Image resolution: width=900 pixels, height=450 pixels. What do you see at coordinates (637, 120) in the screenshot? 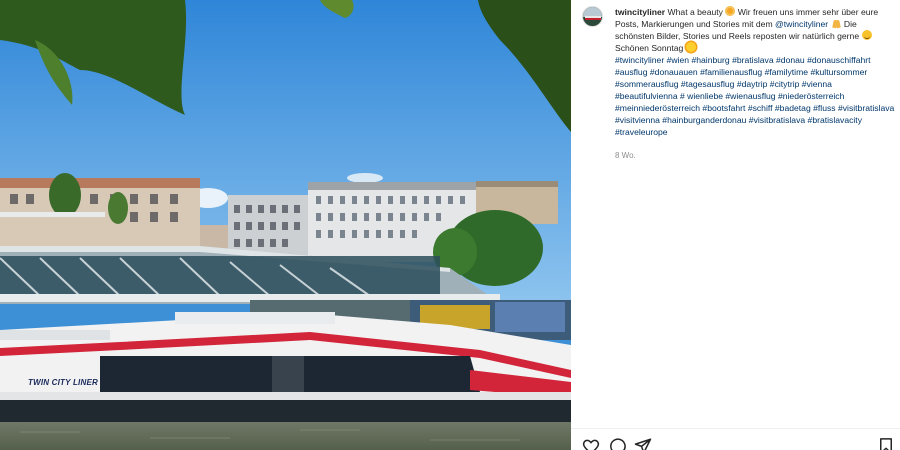
I see `hashtag-link: #visitvienna` at bounding box center [637, 120].